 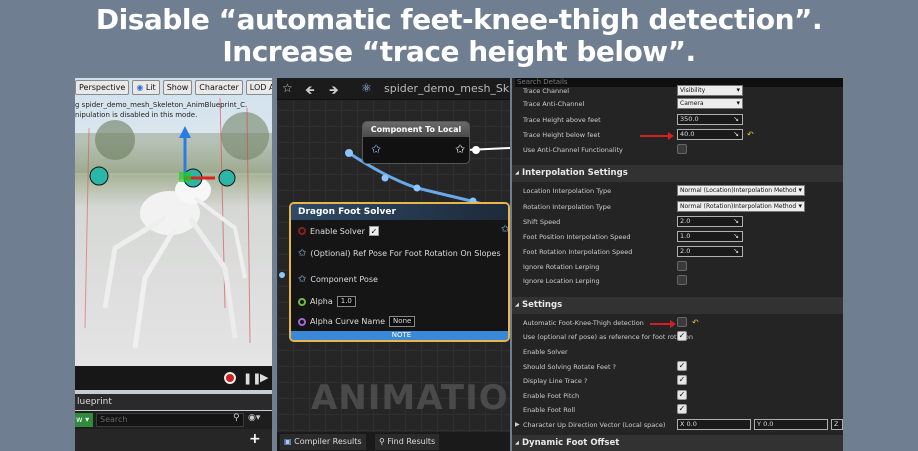 What do you see at coordinates (677, 443) in the screenshot?
I see `dynamic-foot-offset-header: Dynamic Foot Offset` at bounding box center [677, 443].